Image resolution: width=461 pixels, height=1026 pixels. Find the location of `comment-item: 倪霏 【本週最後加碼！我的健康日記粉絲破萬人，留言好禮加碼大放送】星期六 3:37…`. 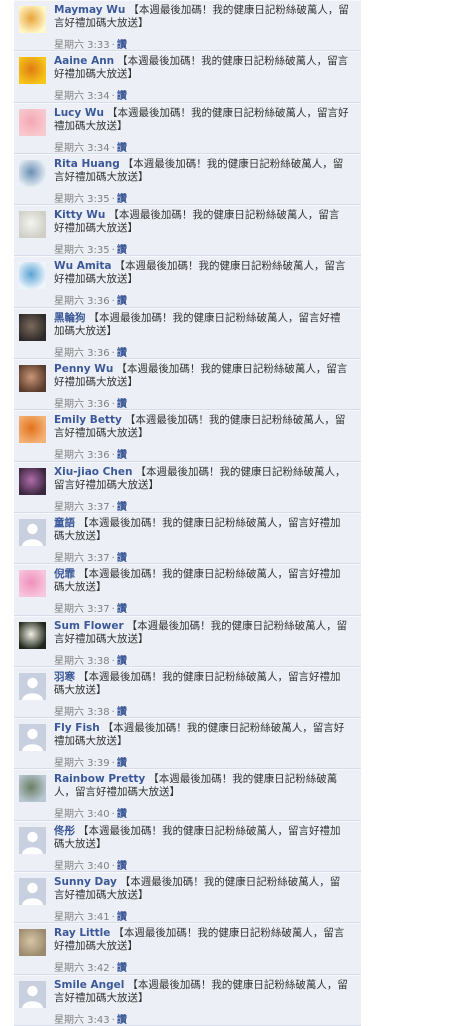

comment-item: 倪霏 【本週最後加碼！我的健康日記粉絲破萬人，留言好禮加碼大放送】星期六 3:37… is located at coordinates (187, 590).